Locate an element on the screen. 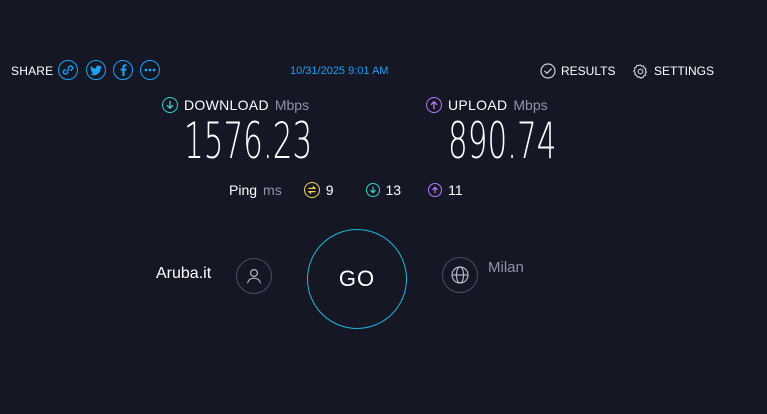 This screenshot has height=414, width=767. upload-latency: 11 is located at coordinates (445, 190).